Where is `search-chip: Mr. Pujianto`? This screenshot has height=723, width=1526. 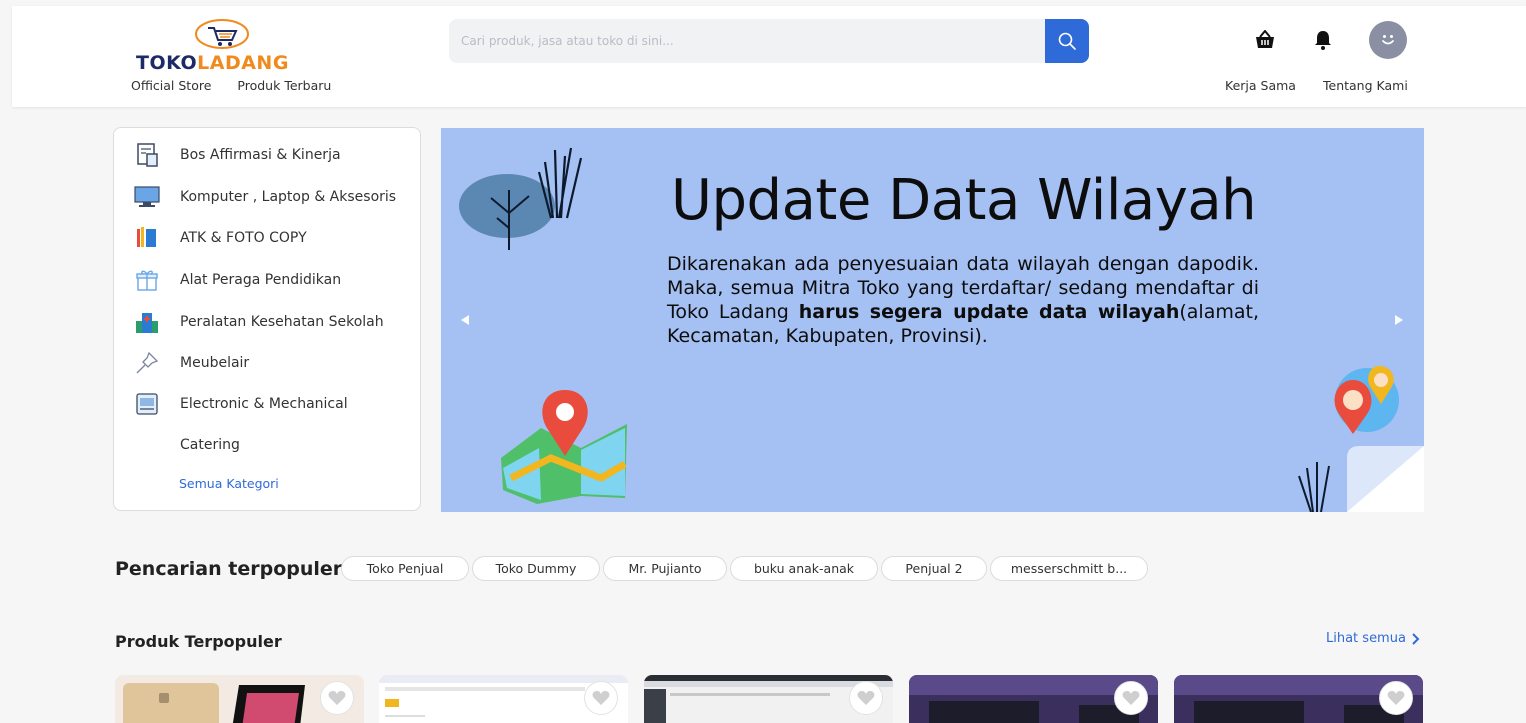
search-chip: Mr. Pujianto is located at coordinates (665, 568).